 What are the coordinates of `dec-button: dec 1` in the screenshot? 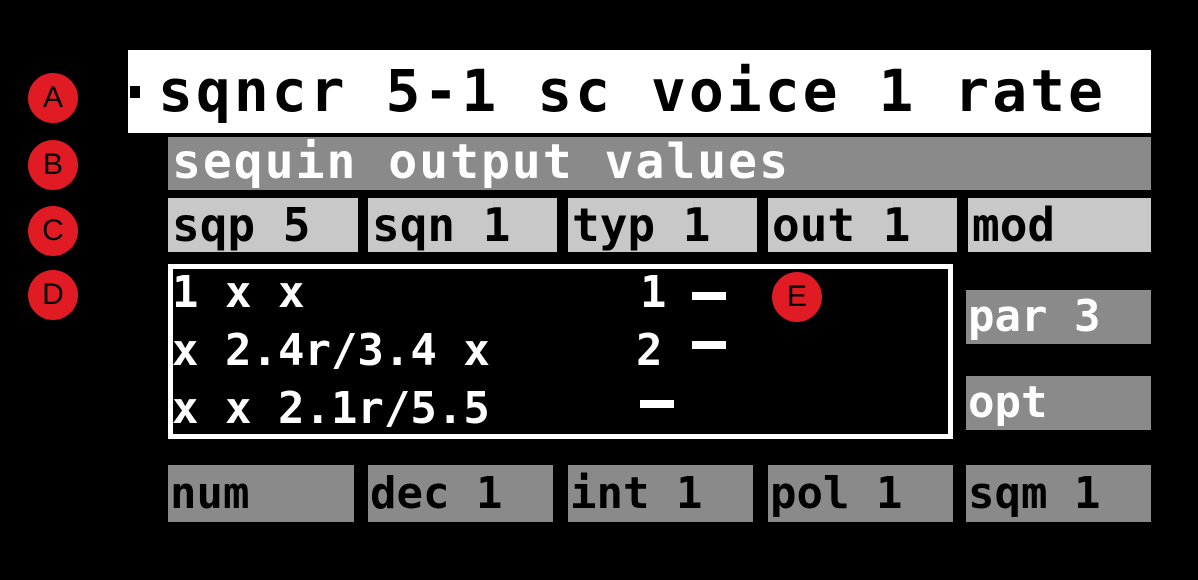 It's located at (460, 493).